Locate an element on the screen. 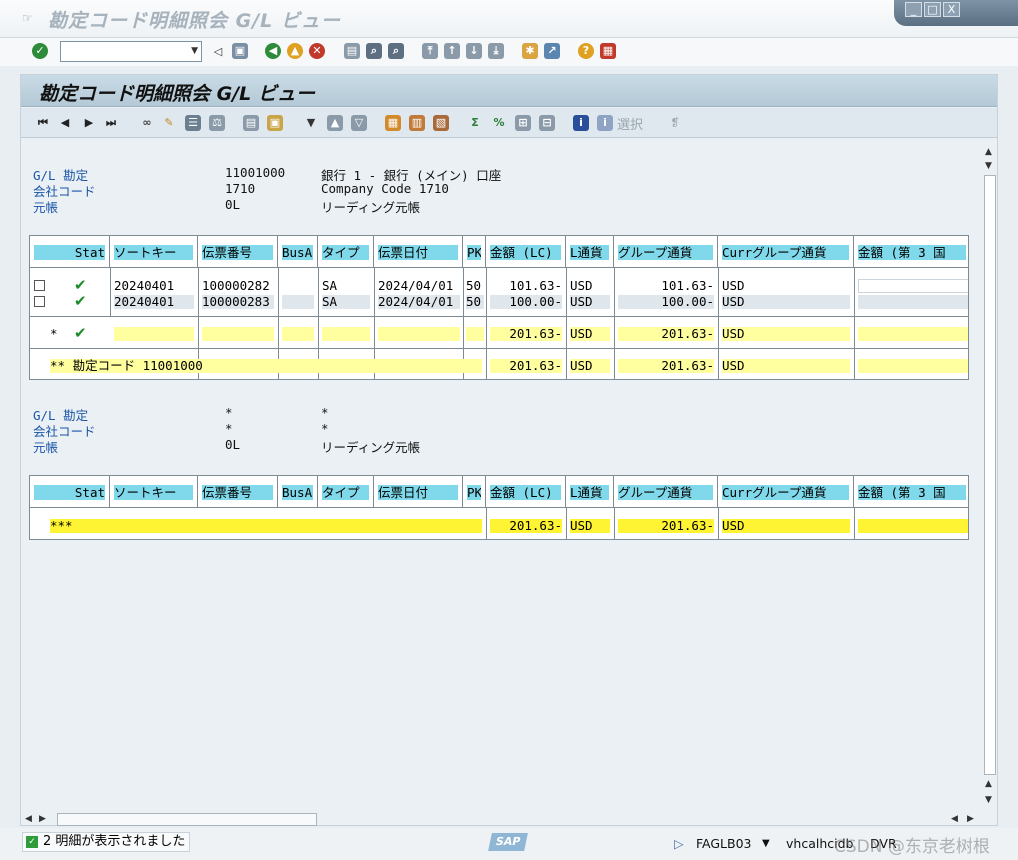  scroll-left-end-icon: ◀ is located at coordinates (954, 819).